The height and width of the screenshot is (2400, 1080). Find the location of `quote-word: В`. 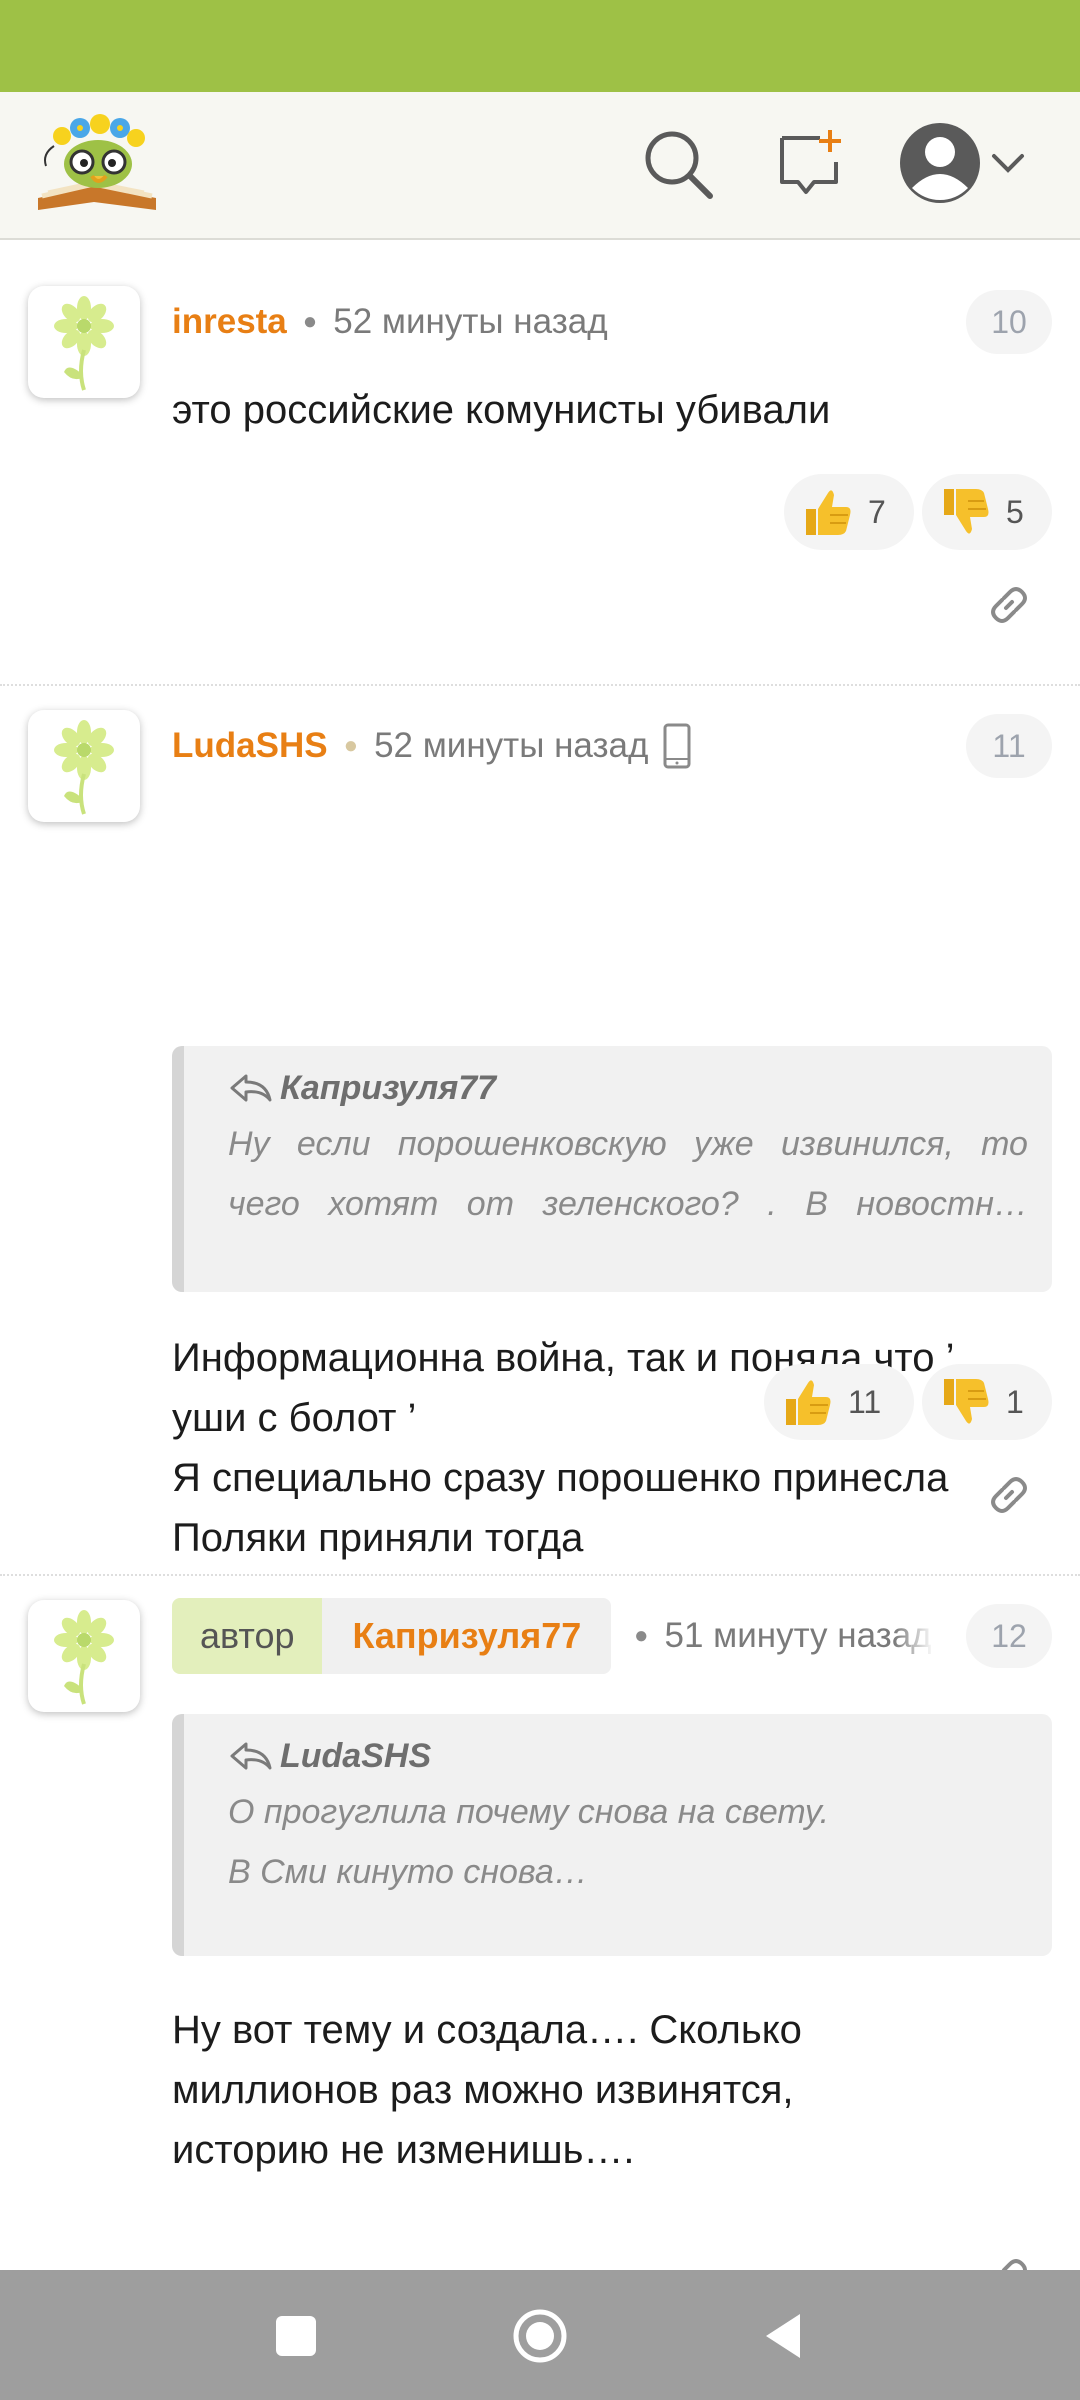

quote-word: В is located at coordinates (816, 1204).